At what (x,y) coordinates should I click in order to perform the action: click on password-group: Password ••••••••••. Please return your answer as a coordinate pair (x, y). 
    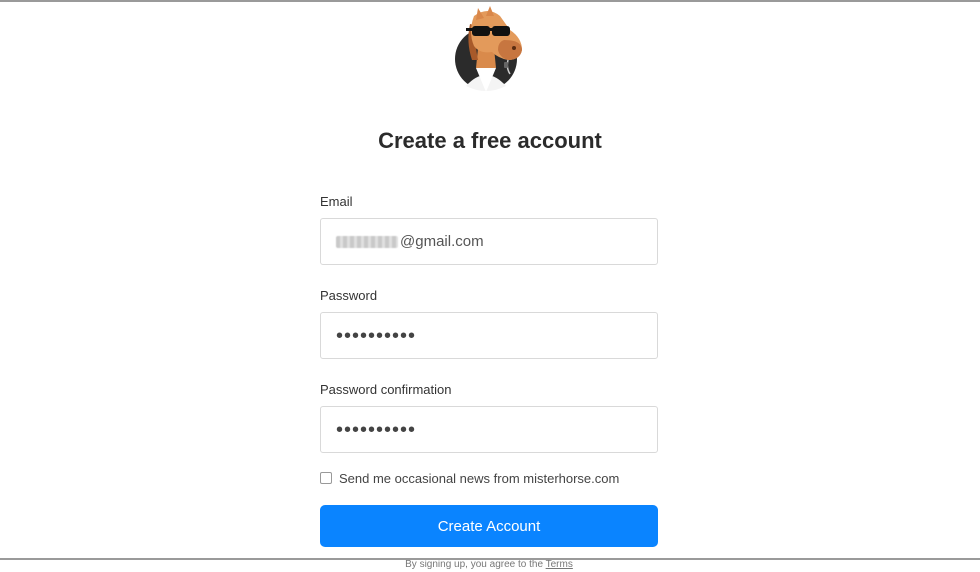
    Looking at the image, I should click on (489, 323).